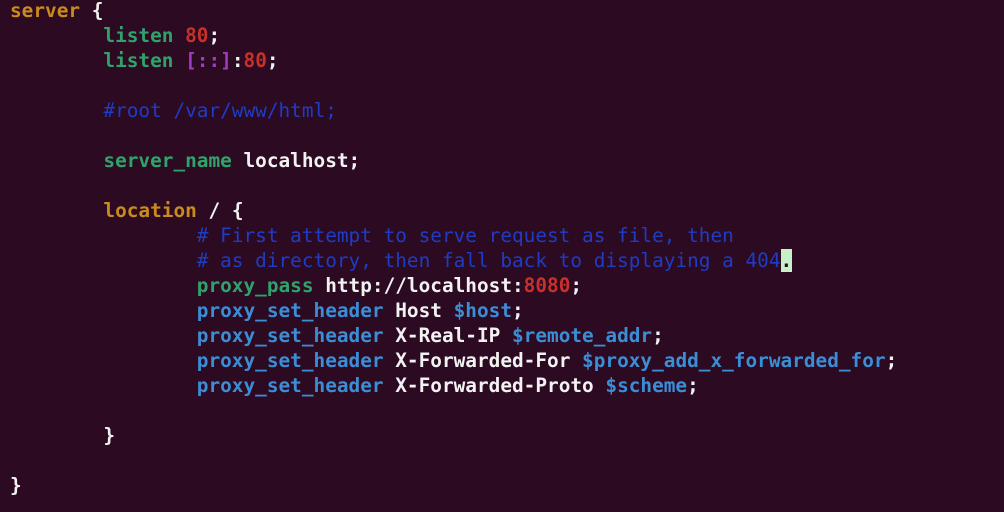  What do you see at coordinates (424, 285) in the screenshot?
I see `code-token: http://localhost:` at bounding box center [424, 285].